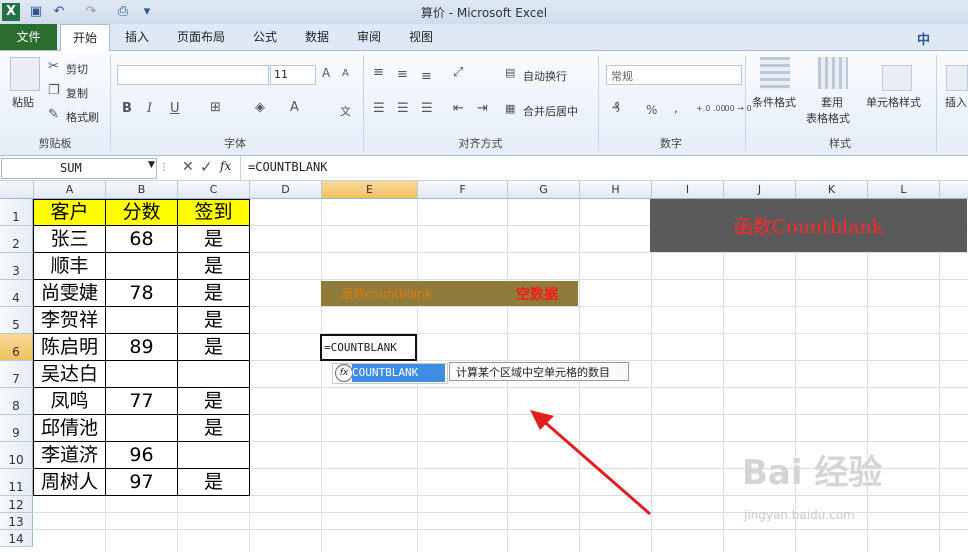 Image resolution: width=968 pixels, height=552 pixels. Describe the element at coordinates (16, 320) in the screenshot. I see `row-header-5: 5` at that location.